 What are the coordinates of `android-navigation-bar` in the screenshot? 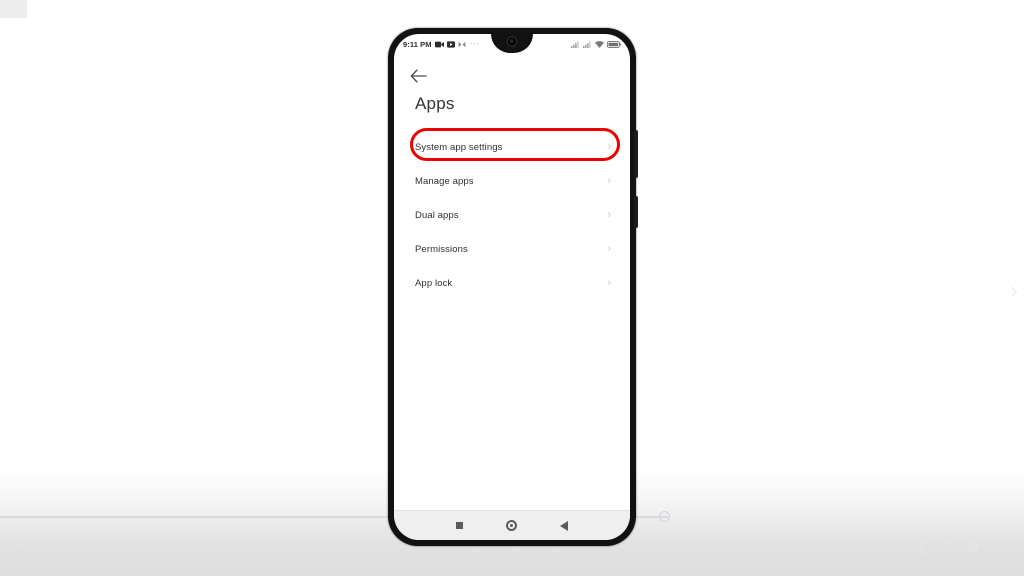 It's located at (512, 525).